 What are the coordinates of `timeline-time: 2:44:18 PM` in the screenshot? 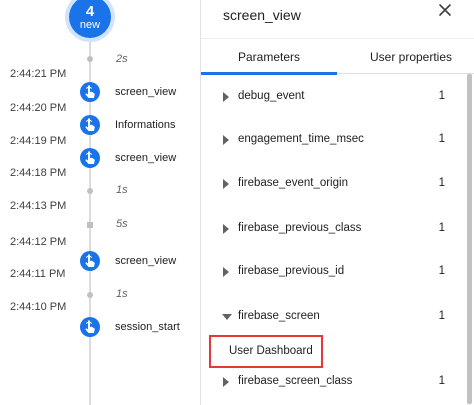 It's located at (38, 173).